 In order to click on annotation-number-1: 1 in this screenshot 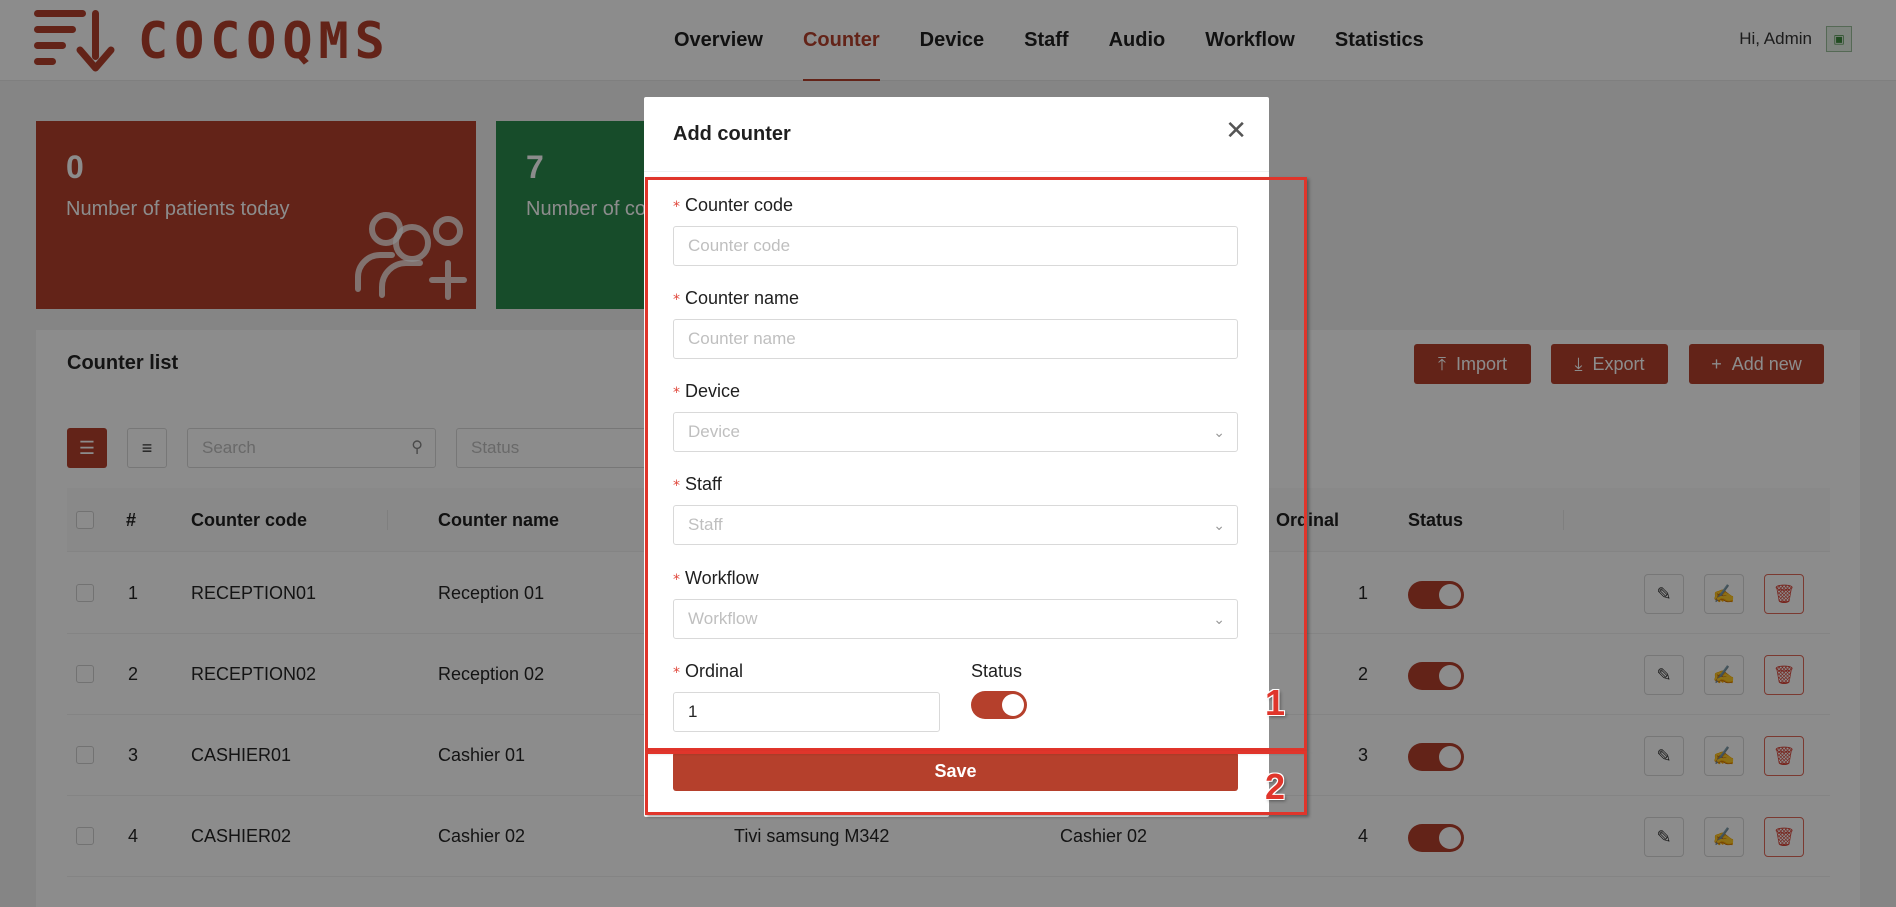, I will do `click(1275, 702)`.